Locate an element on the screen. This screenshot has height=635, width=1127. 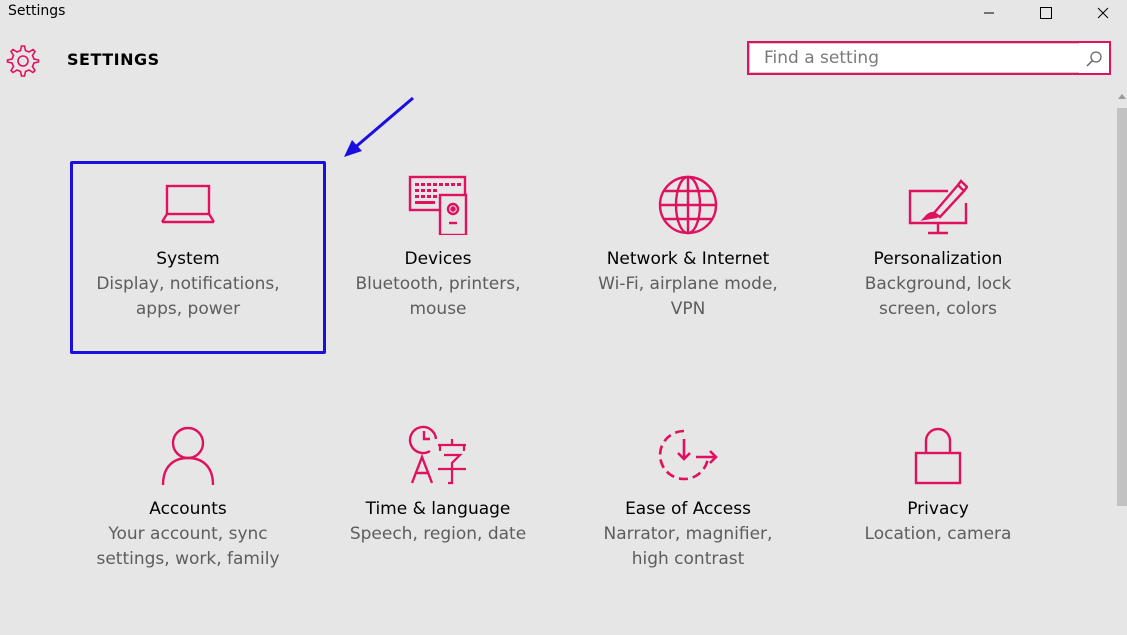
system-highlight-box is located at coordinates (198, 257).